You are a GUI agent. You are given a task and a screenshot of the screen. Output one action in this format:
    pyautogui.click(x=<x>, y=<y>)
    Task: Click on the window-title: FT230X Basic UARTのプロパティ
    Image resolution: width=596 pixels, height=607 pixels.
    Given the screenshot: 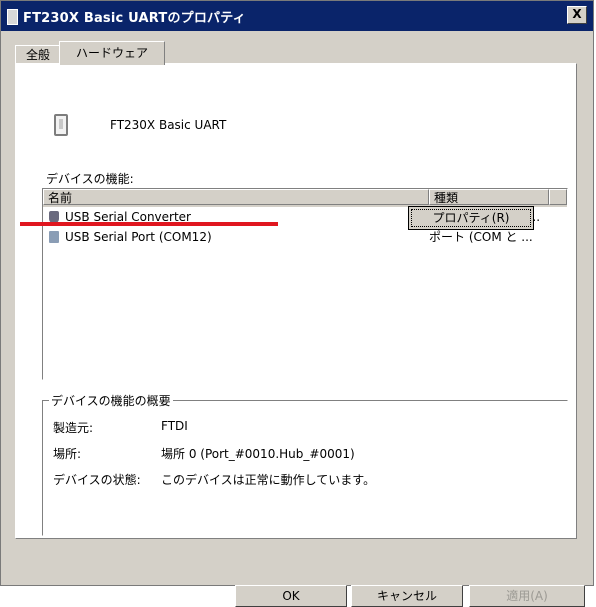 What is the action you would take?
    pyautogui.click(x=134, y=18)
    